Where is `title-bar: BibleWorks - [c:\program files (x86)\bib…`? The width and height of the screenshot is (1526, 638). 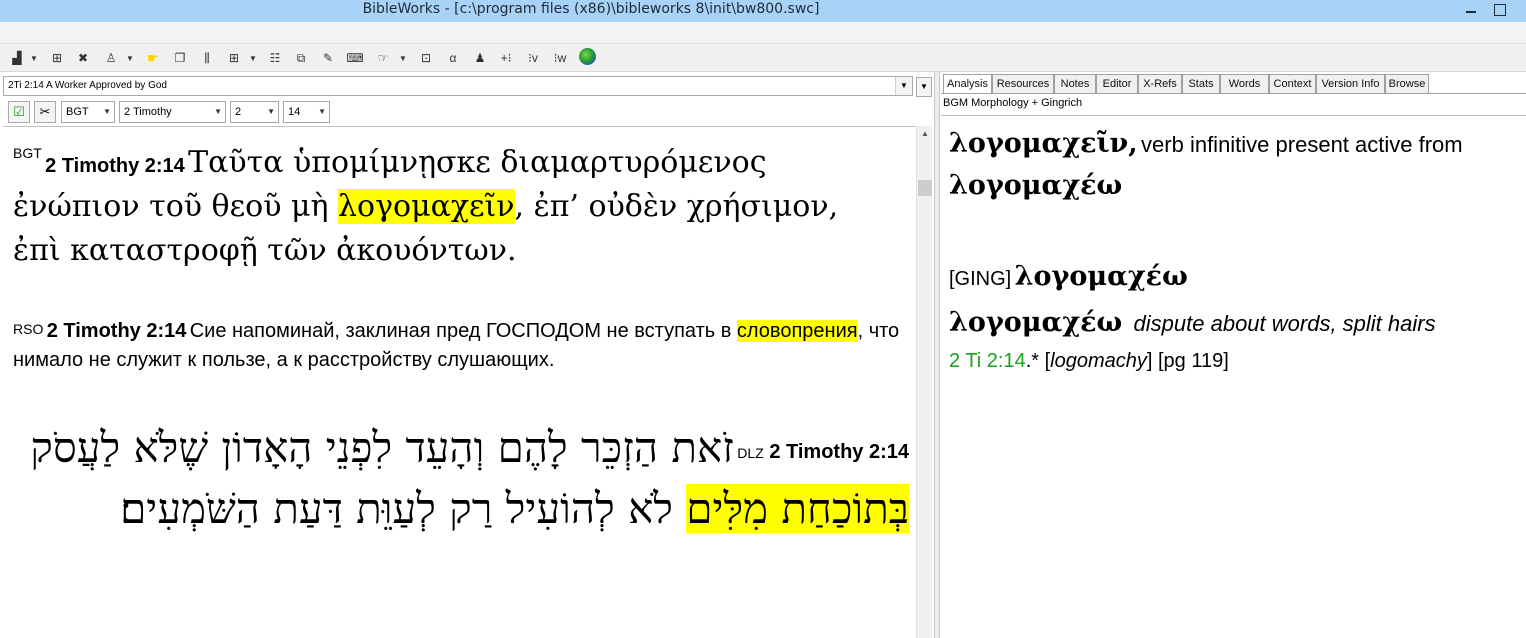 title-bar: BibleWorks - [c:\program files (x86)\bib… is located at coordinates (763, 11).